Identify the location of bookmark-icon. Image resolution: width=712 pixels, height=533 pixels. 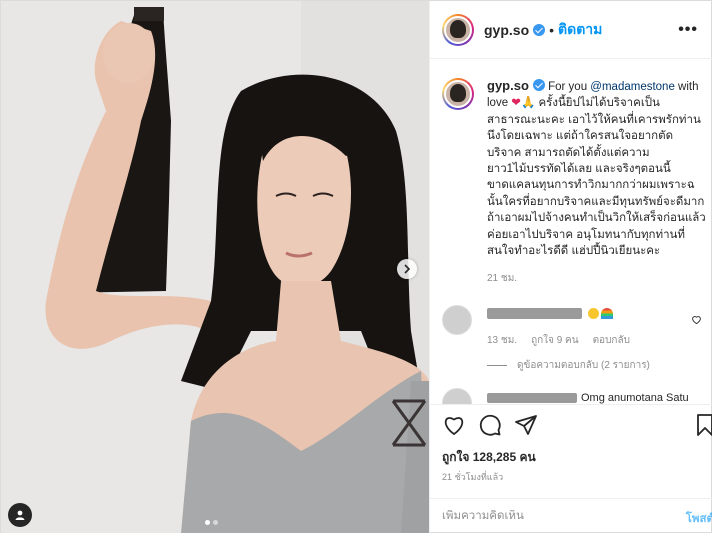
(704, 425).